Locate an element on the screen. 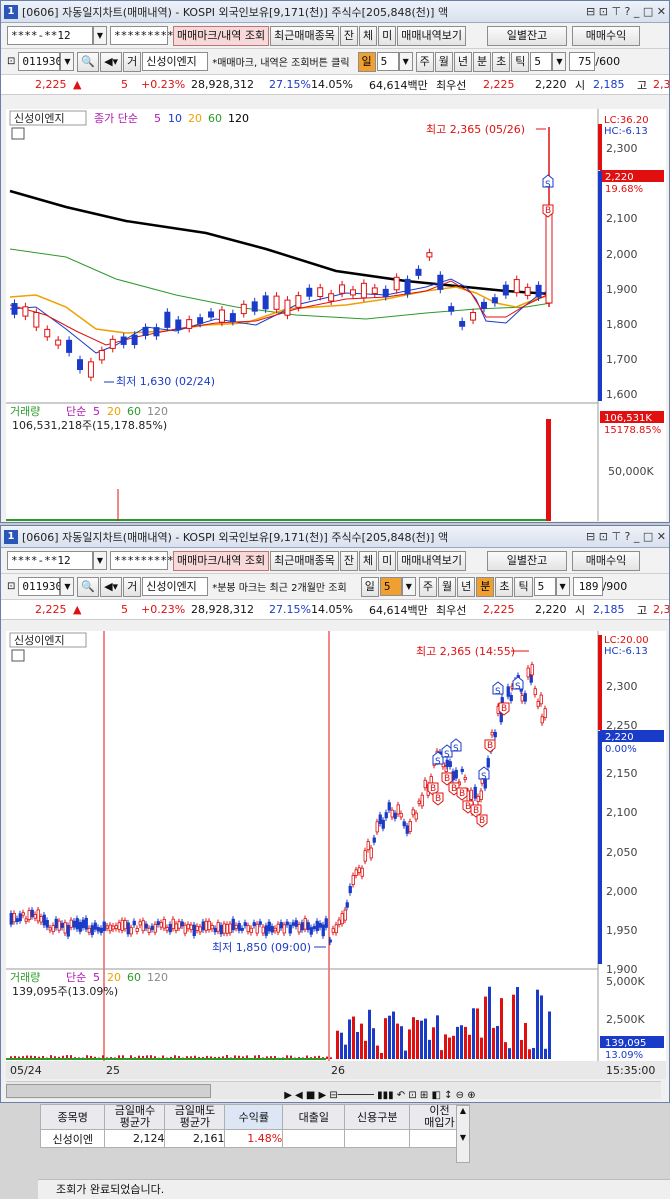 The height and width of the screenshot is (1199, 670). data-count-input: 189 is located at coordinates (587, 586).